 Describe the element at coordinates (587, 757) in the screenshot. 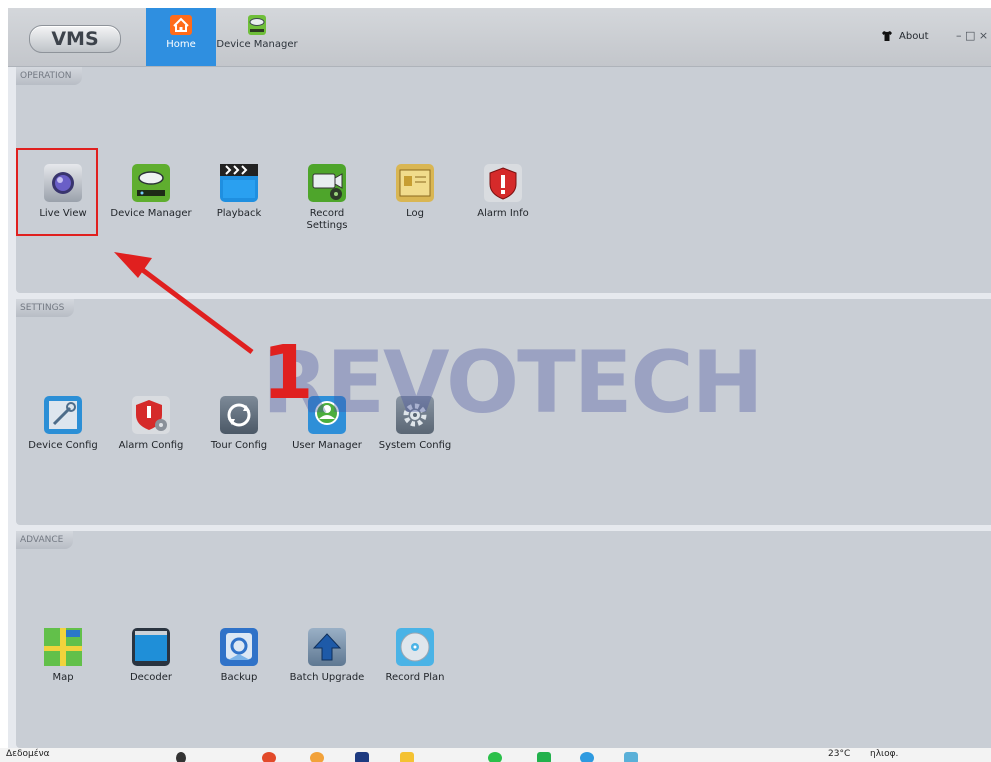

I see `browser-icon` at that location.